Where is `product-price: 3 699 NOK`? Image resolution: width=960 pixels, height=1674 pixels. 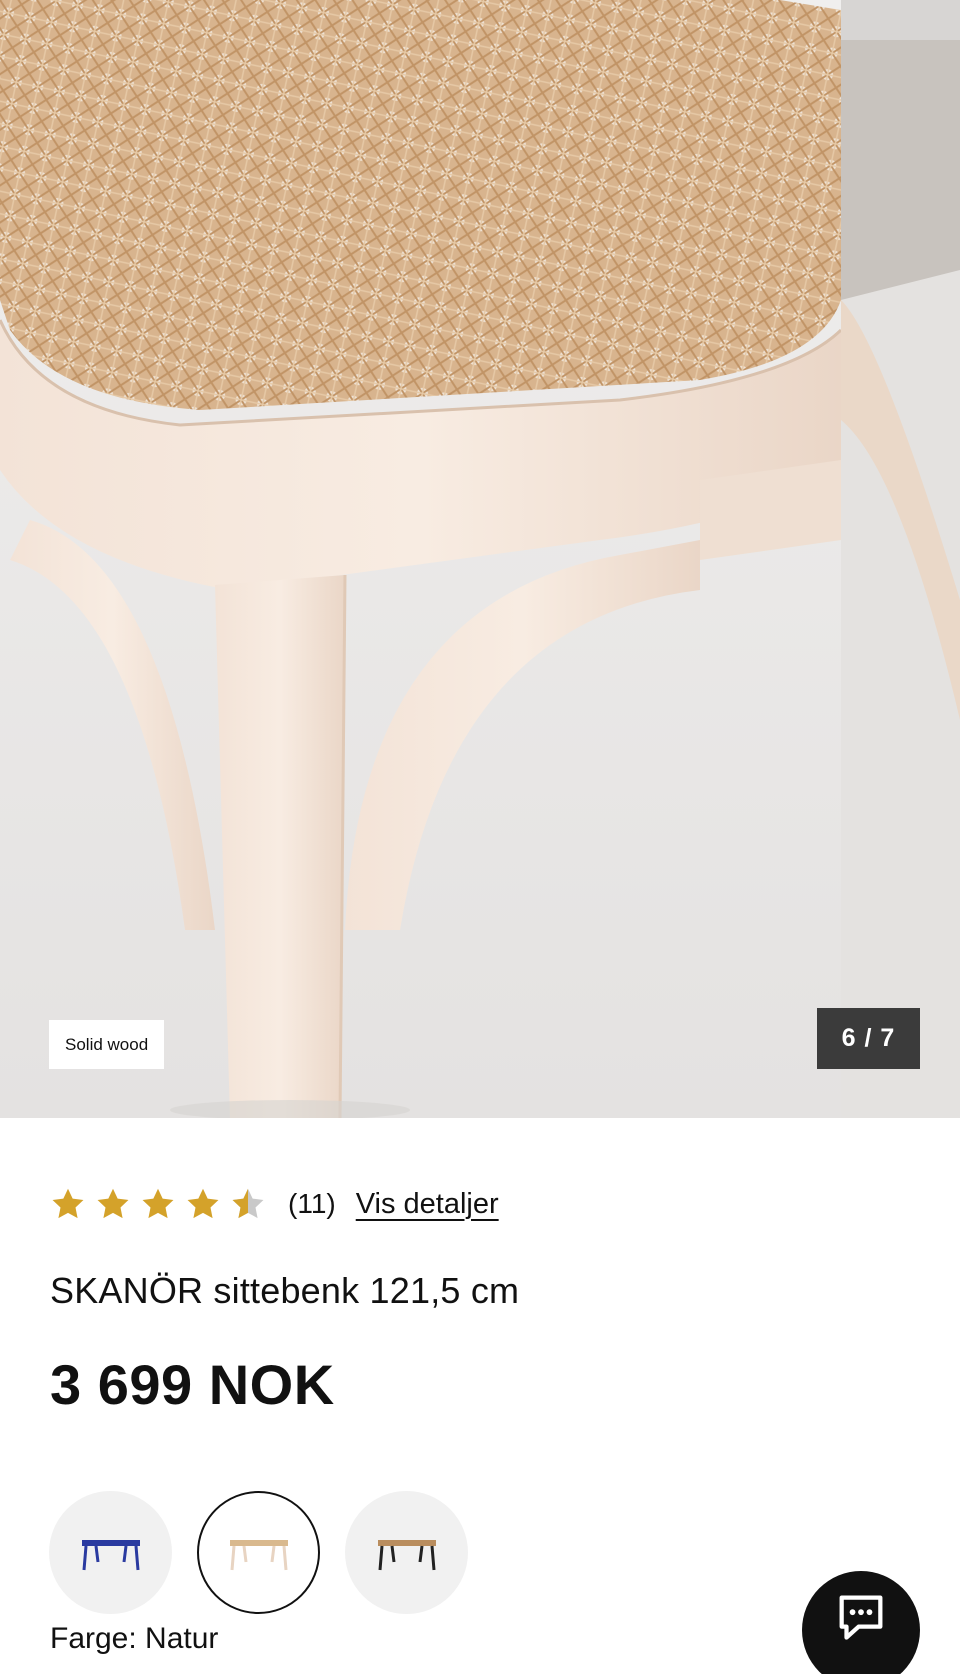
product-price: 3 699 NOK is located at coordinates (192, 1384).